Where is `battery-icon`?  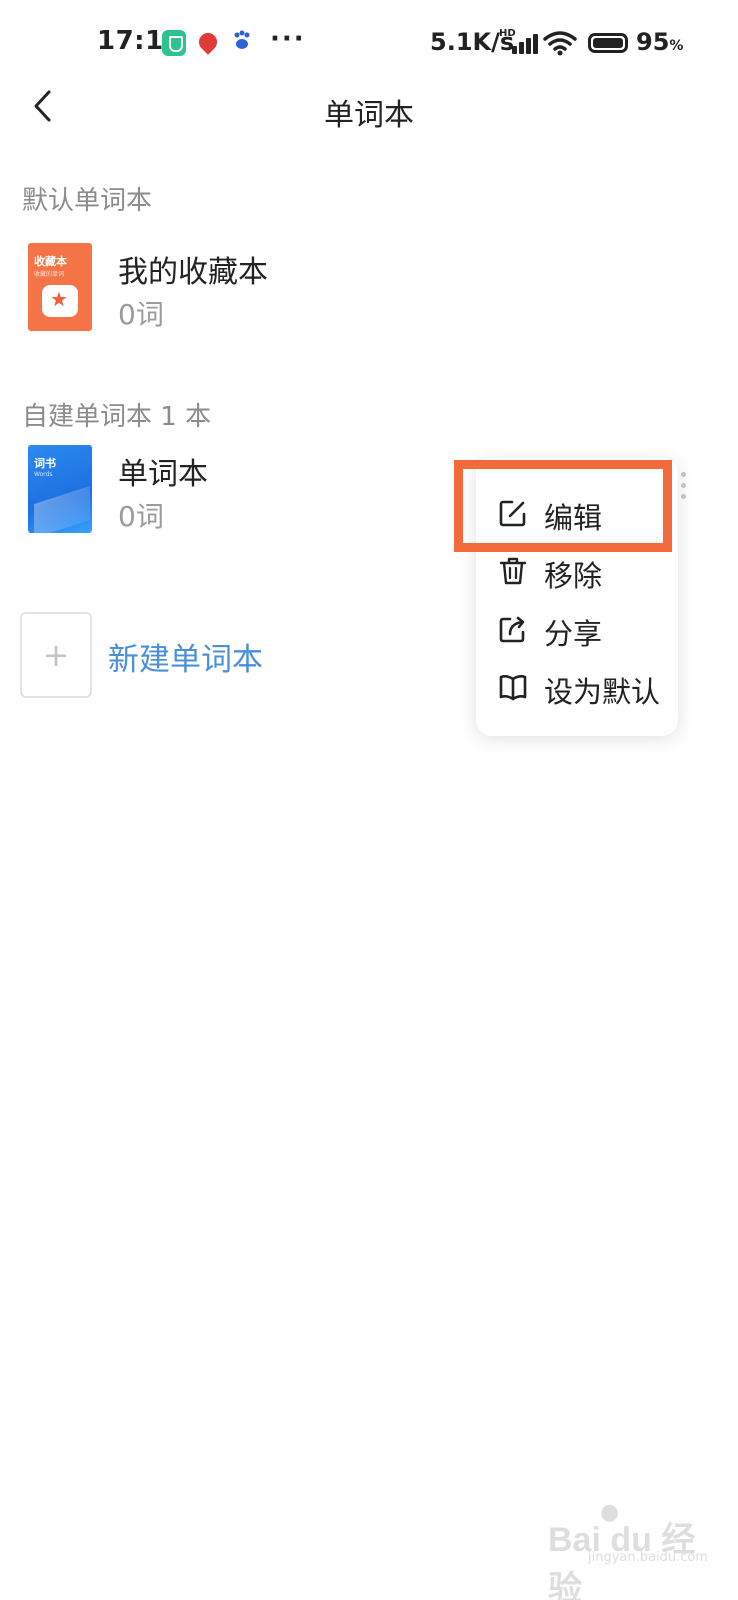
battery-icon is located at coordinates (608, 43).